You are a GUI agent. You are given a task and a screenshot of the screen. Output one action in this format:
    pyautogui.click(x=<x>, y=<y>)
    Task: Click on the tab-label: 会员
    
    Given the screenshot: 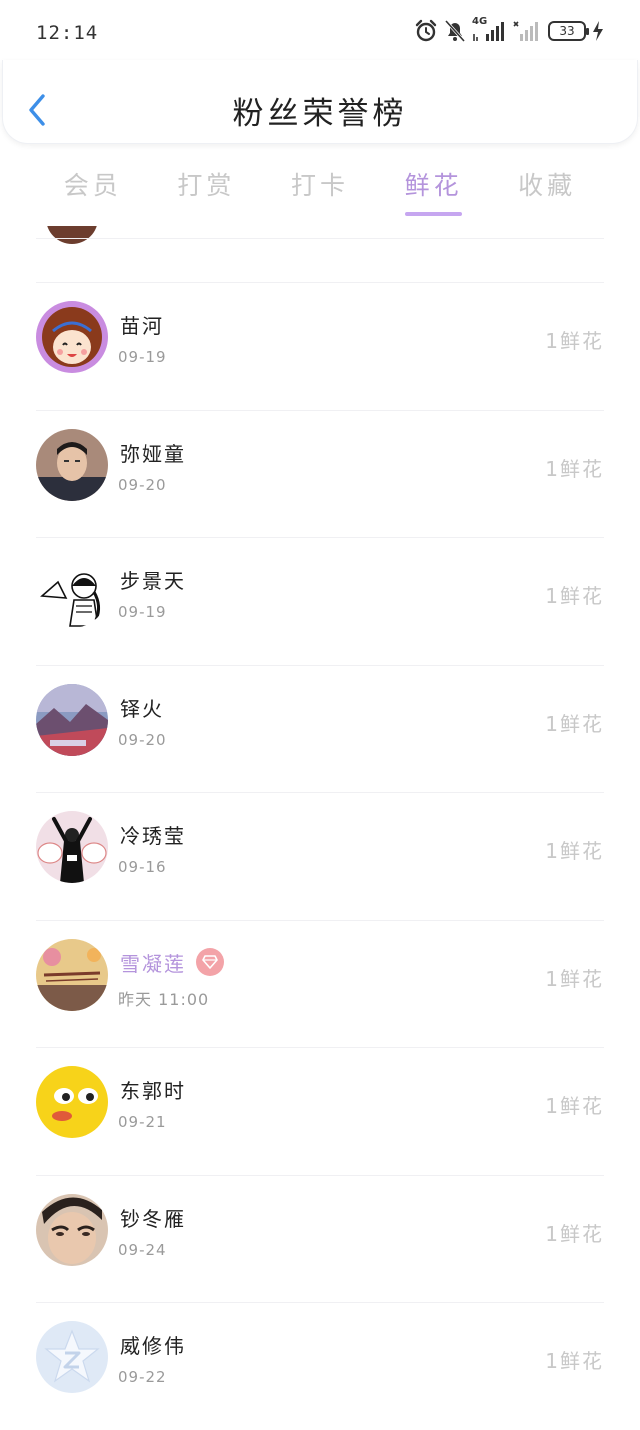 What is the action you would take?
    pyautogui.click(x=92, y=185)
    